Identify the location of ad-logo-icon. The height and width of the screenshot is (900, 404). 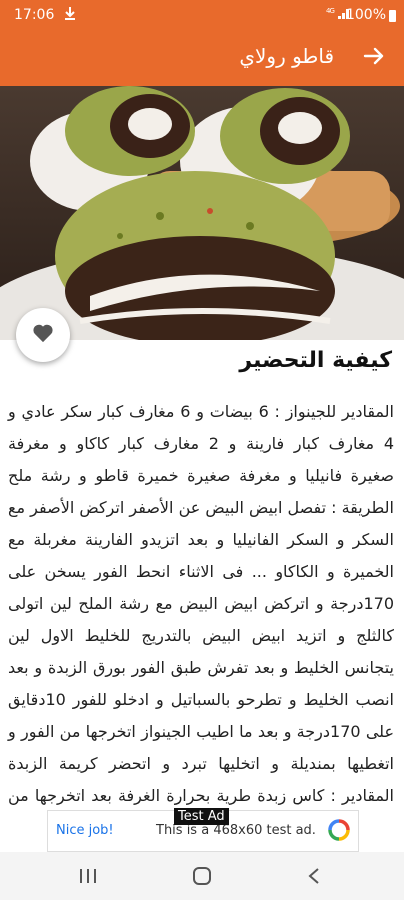
(339, 830).